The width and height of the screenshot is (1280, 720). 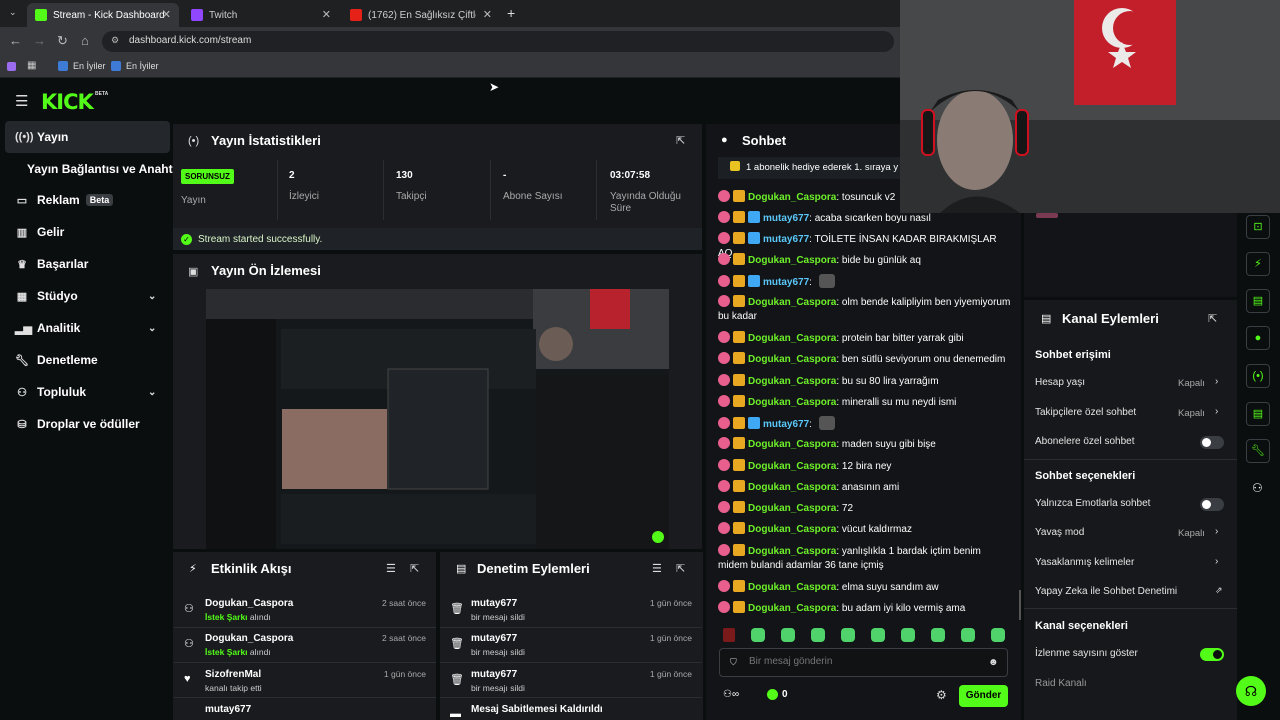 What do you see at coordinates (993, 662) in the screenshot?
I see `emoji-icon: ☻` at bounding box center [993, 662].